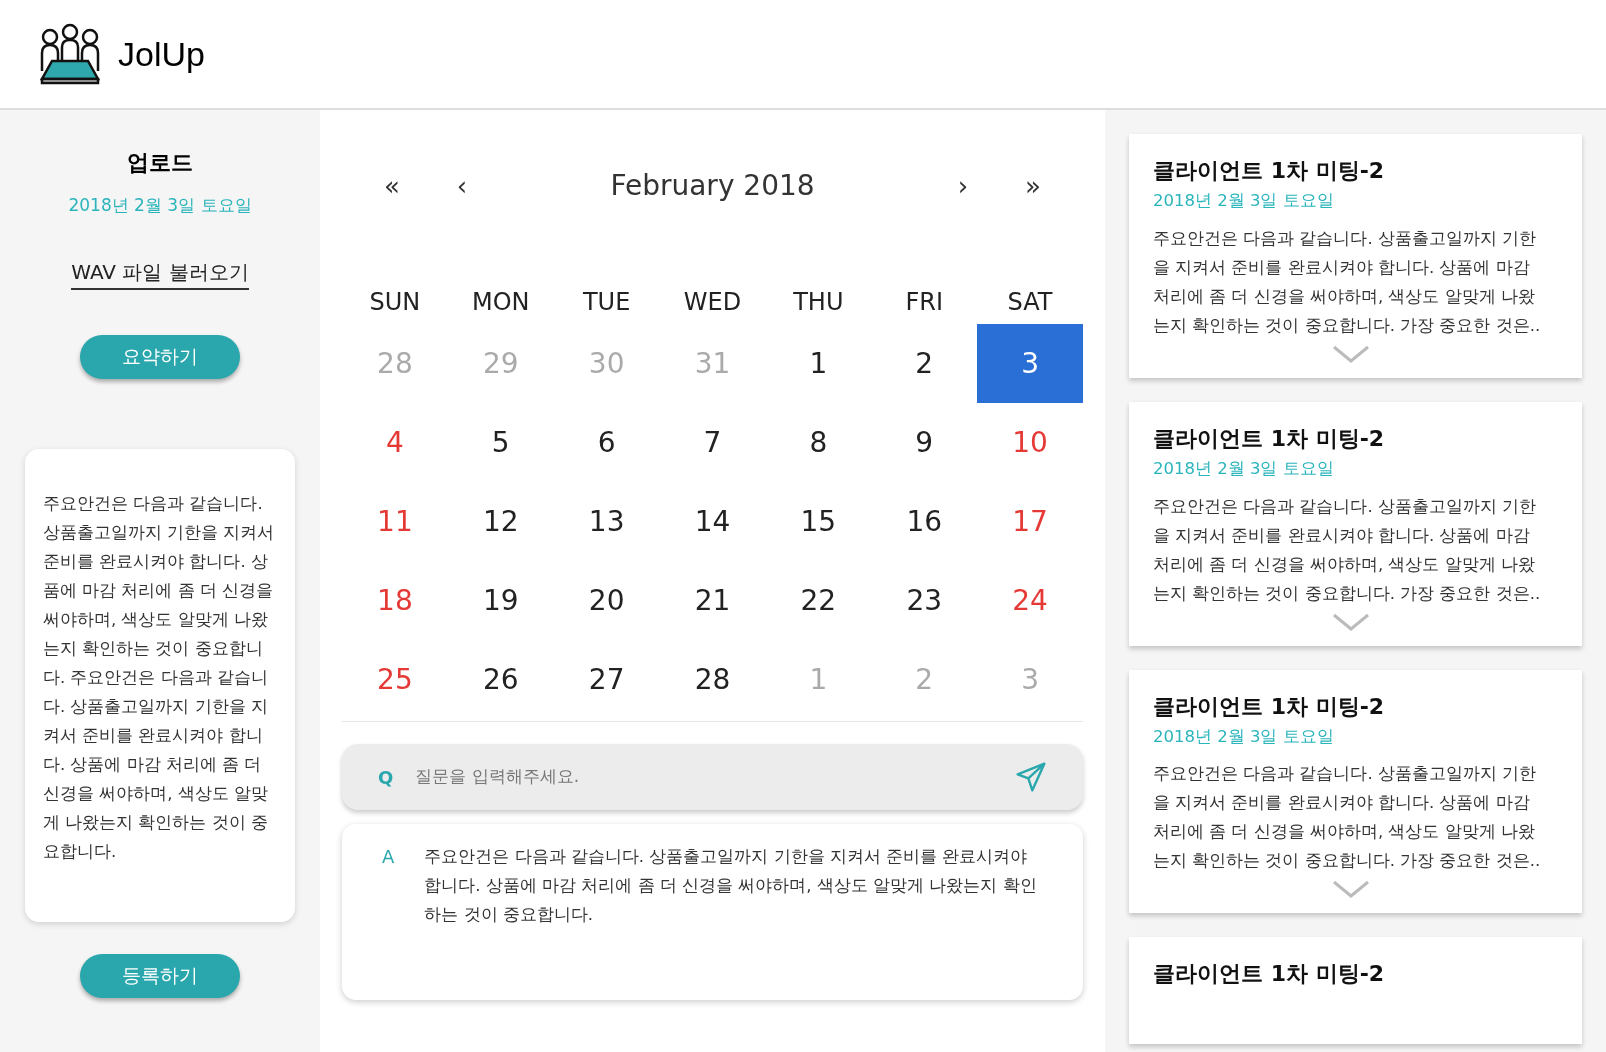 Image resolution: width=1606 pixels, height=1052 pixels. Describe the element at coordinates (392, 186) in the screenshot. I see `first-month-button: «` at that location.